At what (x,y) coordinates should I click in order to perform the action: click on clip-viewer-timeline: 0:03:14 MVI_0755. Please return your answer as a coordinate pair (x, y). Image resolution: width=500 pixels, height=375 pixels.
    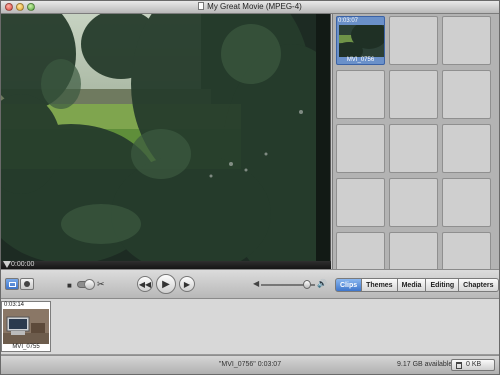
    Looking at the image, I should click on (250, 327).